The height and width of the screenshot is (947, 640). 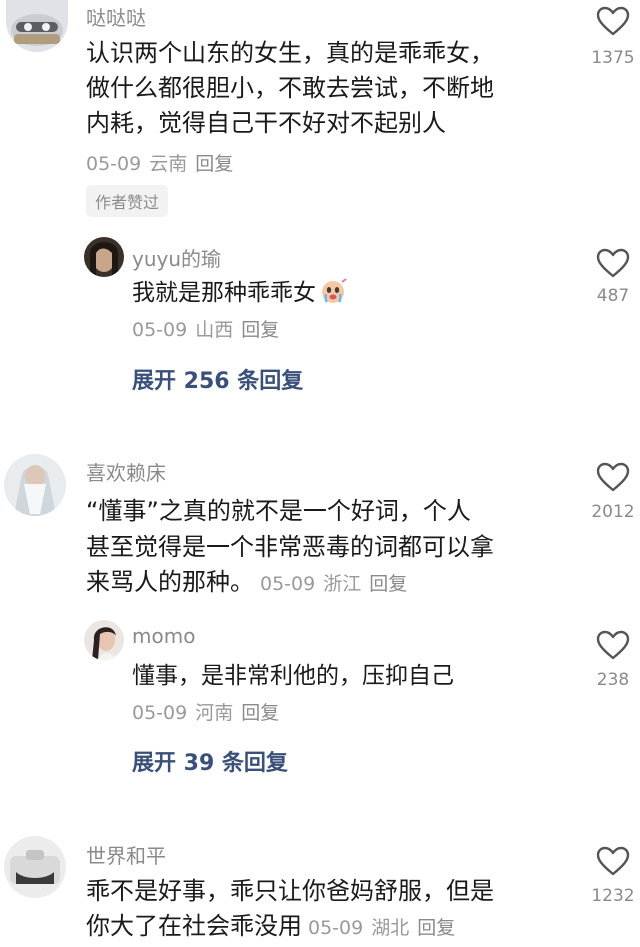 I want to click on reply-location: 河南, so click(x=214, y=713).